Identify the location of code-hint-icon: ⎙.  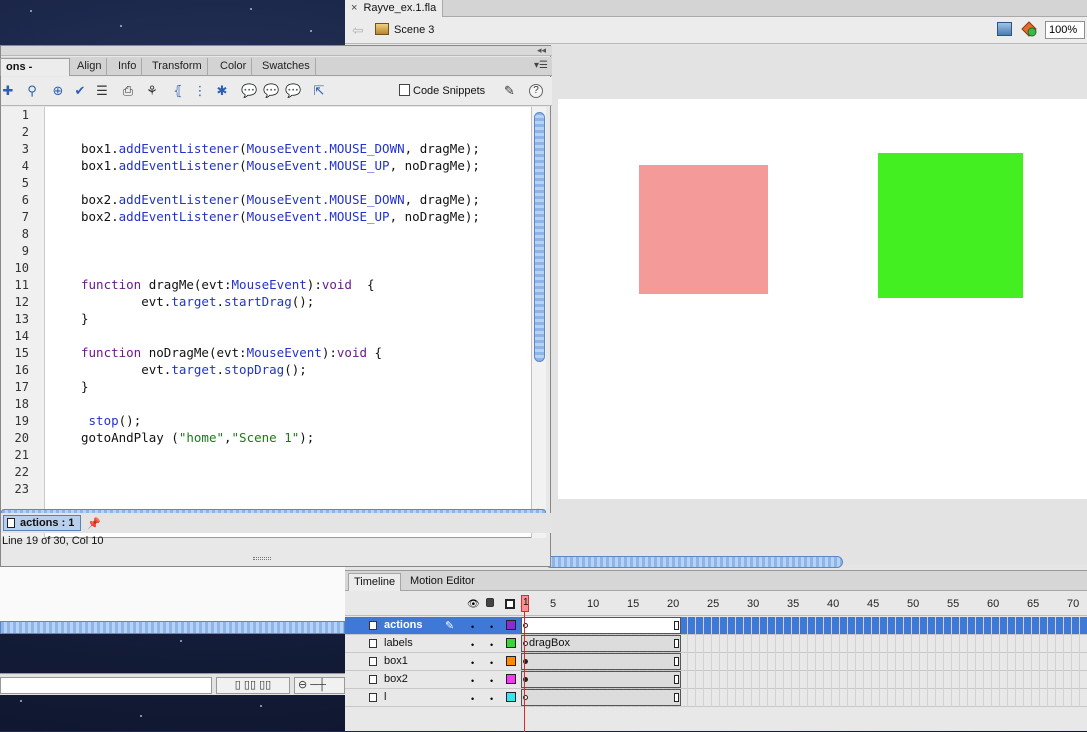
(128, 91).